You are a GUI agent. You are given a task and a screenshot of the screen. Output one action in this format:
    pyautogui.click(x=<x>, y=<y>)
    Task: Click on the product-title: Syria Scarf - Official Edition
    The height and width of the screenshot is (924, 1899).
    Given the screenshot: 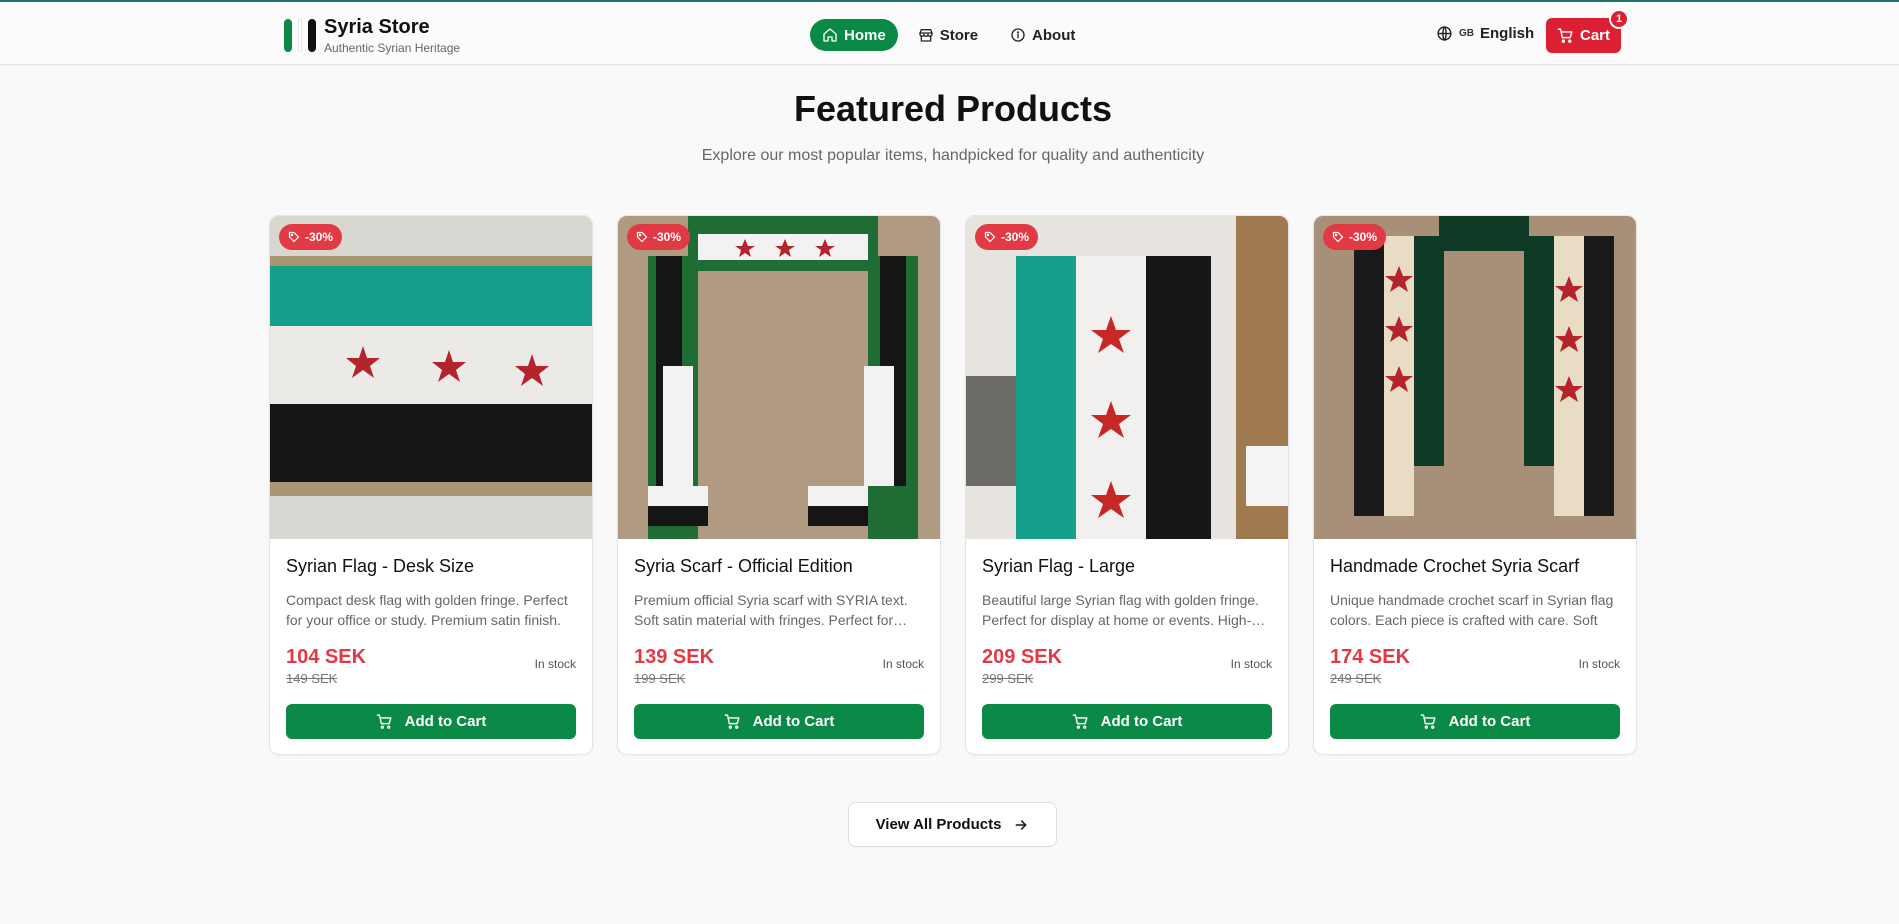 What is the action you would take?
    pyautogui.click(x=779, y=568)
    